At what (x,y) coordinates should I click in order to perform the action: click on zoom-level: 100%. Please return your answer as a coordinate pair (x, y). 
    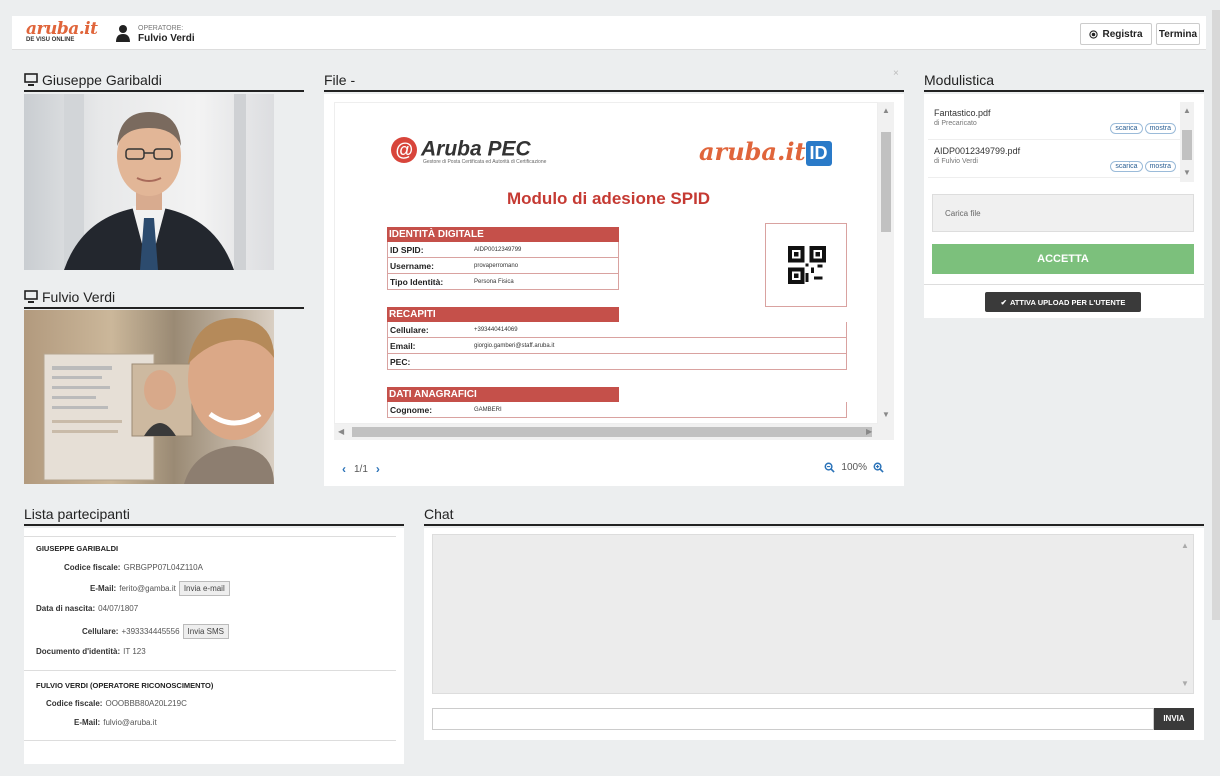
    Looking at the image, I should click on (854, 467).